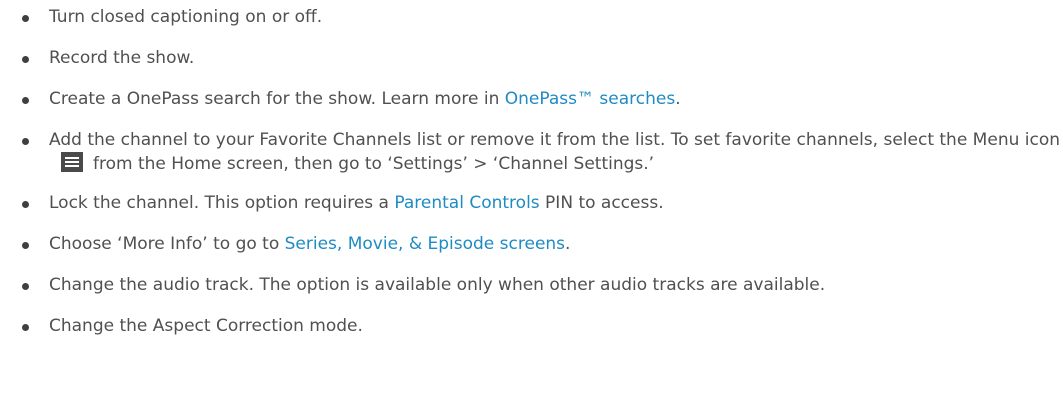 This screenshot has height=407, width=1063. I want to click on item-text: Lock the channel. This option requires a, so click(222, 203).